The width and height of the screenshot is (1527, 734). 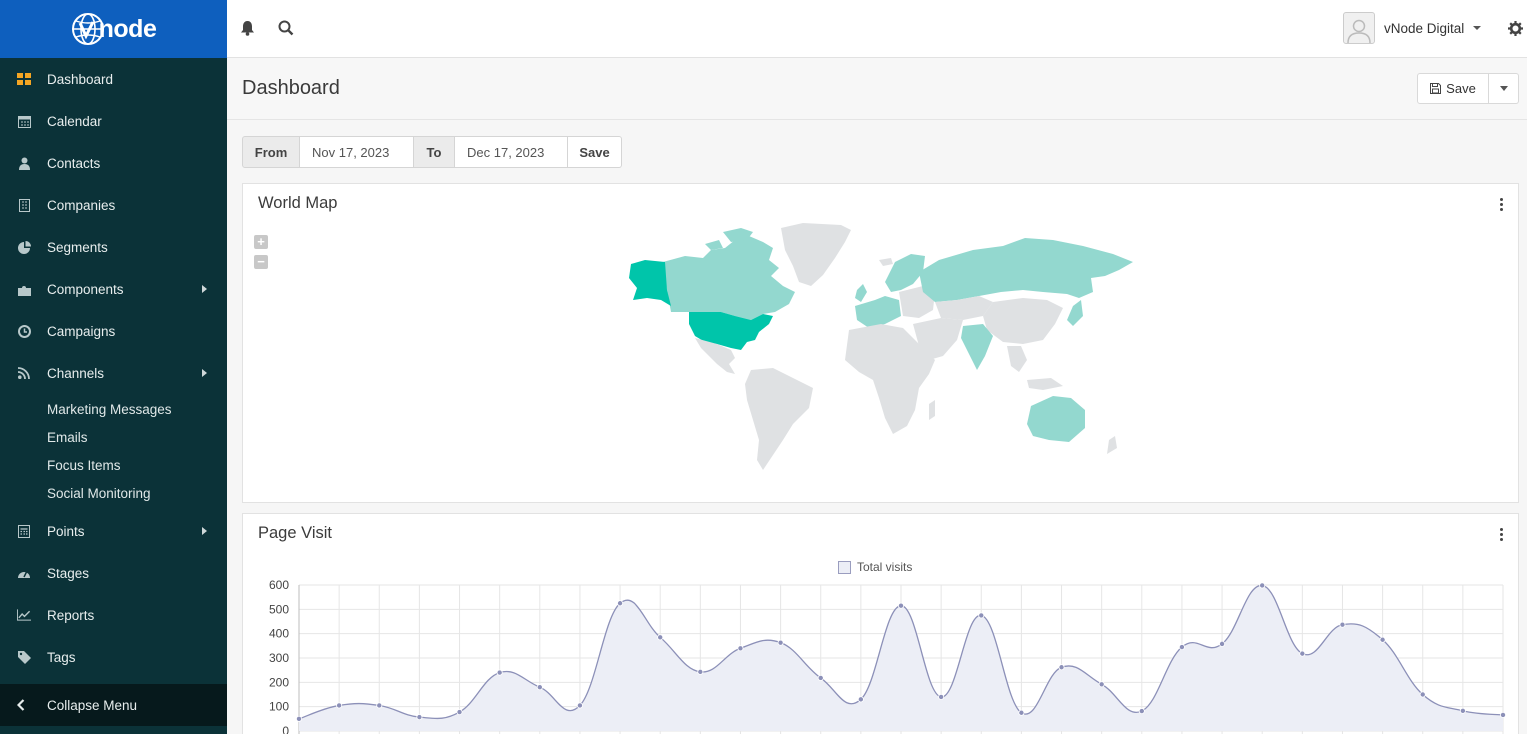 What do you see at coordinates (99, 493) in the screenshot?
I see `submenu-item-label: Social Monitoring` at bounding box center [99, 493].